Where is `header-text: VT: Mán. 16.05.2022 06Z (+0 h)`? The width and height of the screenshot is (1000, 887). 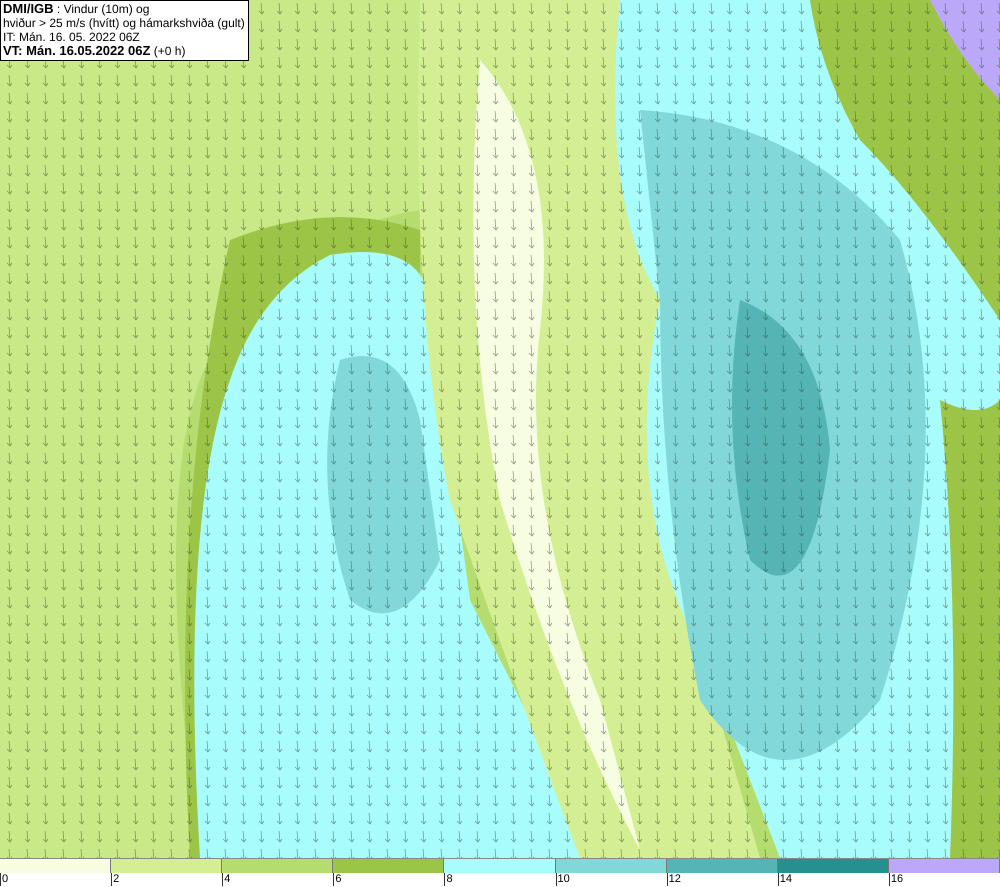 header-text: VT: Mán. 16.05.2022 06Z (+0 h) is located at coordinates (94, 51).